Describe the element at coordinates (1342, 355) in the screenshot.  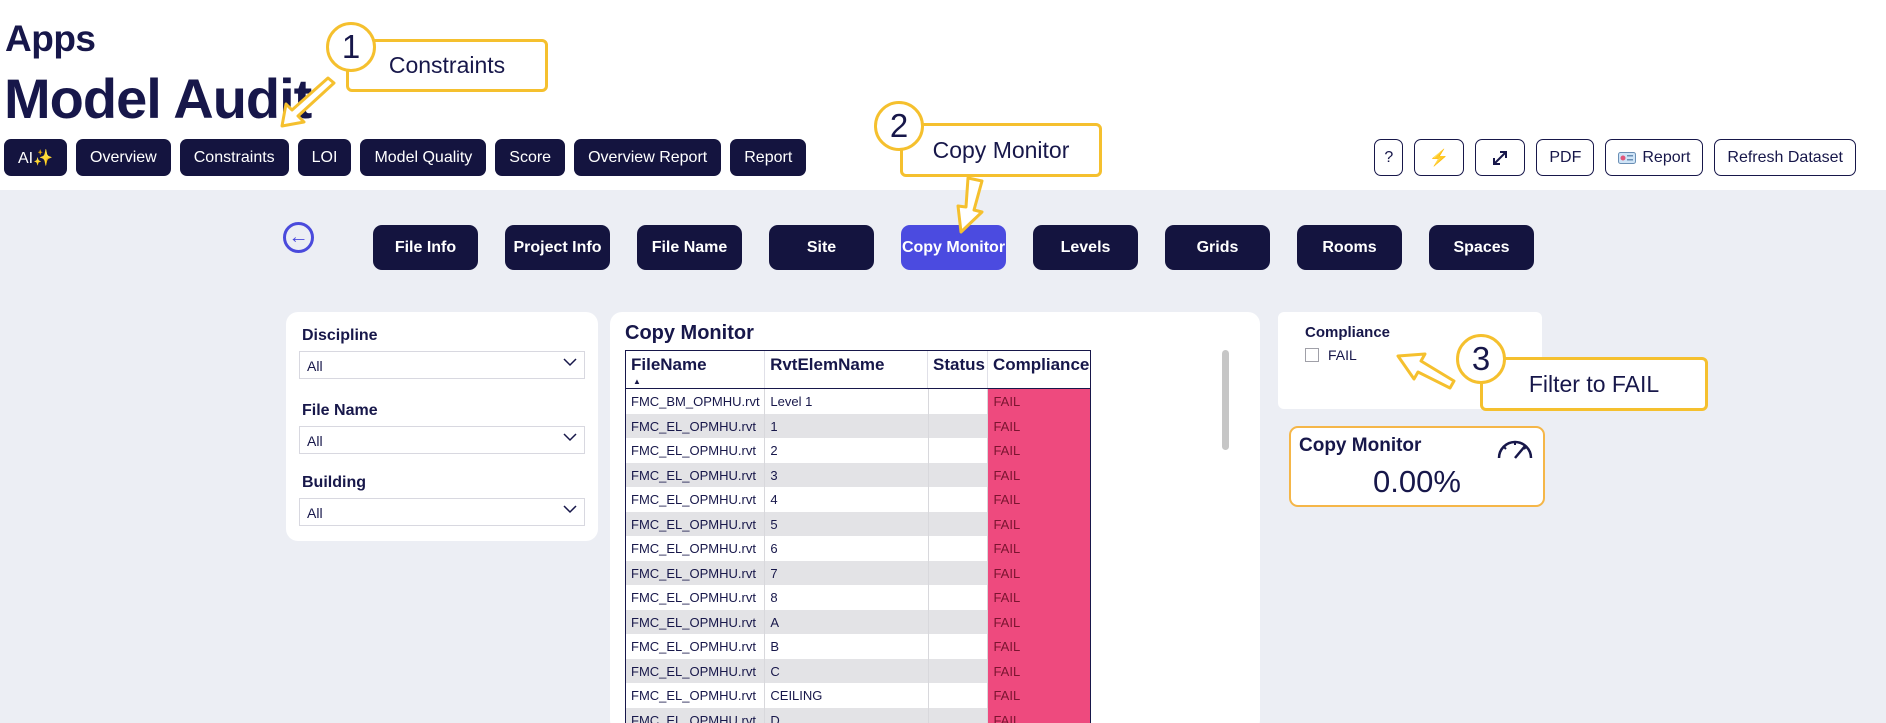
I see `fail-option-label: FAIL` at that location.